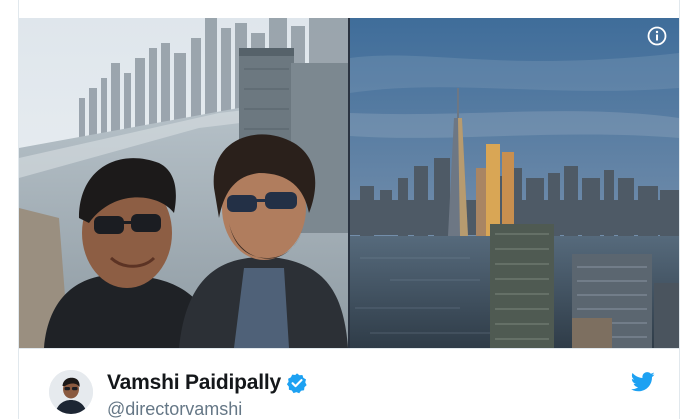 The height and width of the screenshot is (420, 700). Describe the element at coordinates (657, 36) in the screenshot. I see `info-icon` at that location.